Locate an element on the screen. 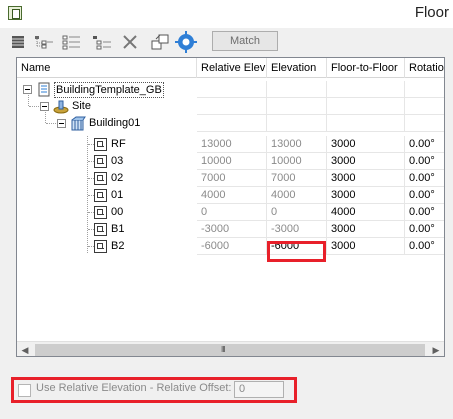  relative-elev-cell: 10000 is located at coordinates (232, 161).